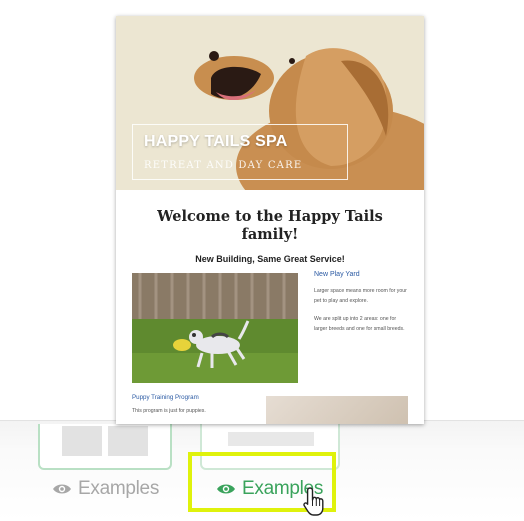 Image resolution: width=524 pixels, height=521 pixels. What do you see at coordinates (223, 165) in the screenshot?
I see `hero-subtitle: RETREAT AND DAY CARE` at bounding box center [223, 165].